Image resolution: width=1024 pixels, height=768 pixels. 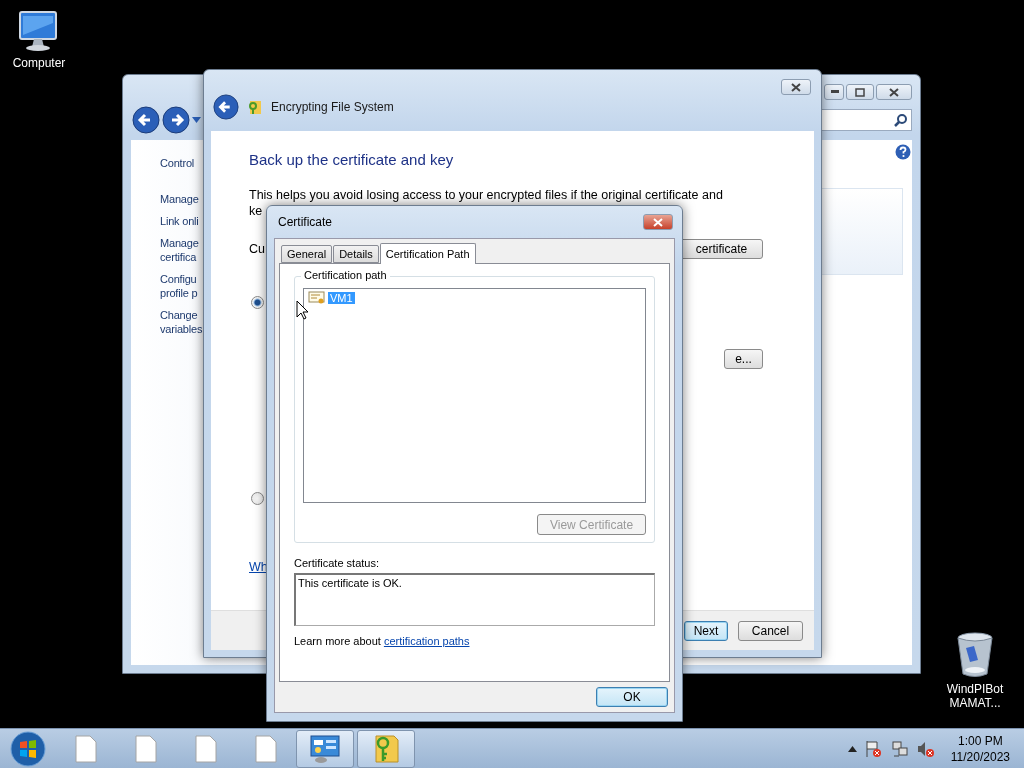 I want to click on sidebar-link: Link onli, so click(x=181, y=221).